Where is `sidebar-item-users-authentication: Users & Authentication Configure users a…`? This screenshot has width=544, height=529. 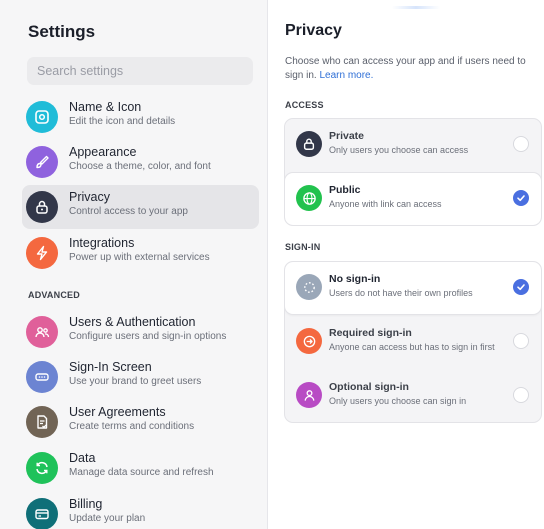
sidebar-item-users-authentication: Users & Authentication Configure users a… is located at coordinates (140, 332).